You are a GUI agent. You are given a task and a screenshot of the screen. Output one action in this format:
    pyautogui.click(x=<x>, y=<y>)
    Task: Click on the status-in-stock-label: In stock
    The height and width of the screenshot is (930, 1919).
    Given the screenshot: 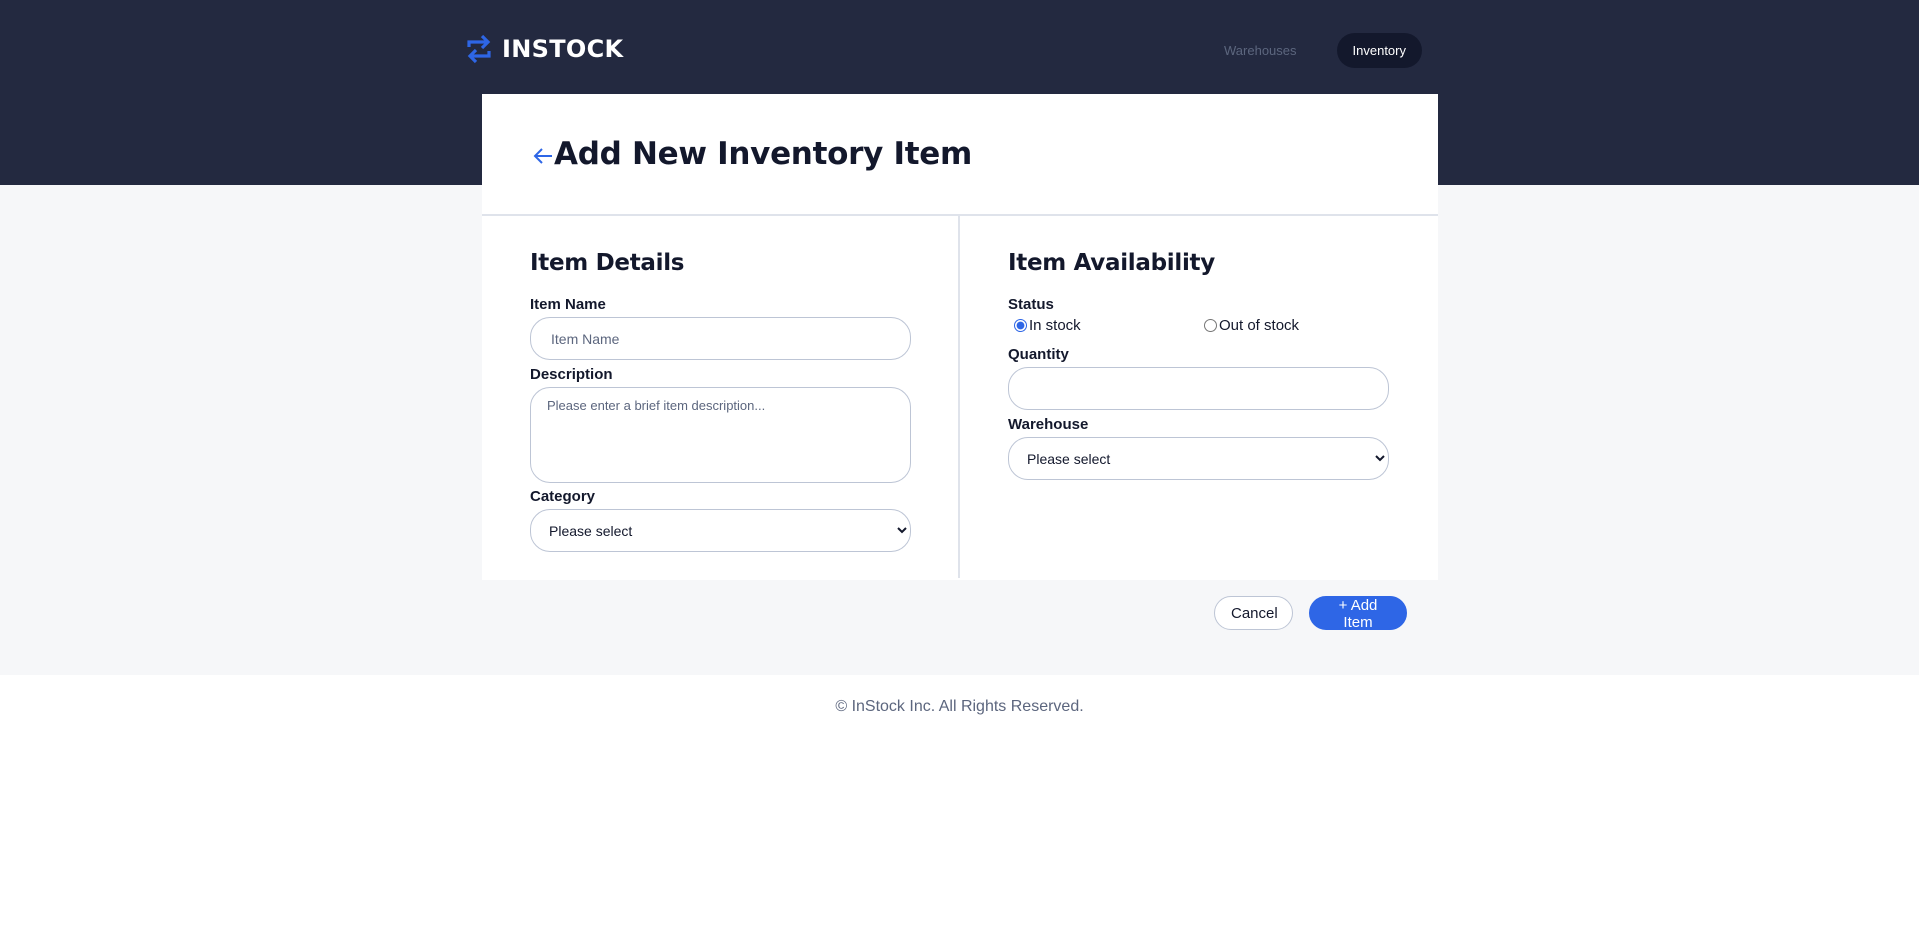 What is the action you would take?
    pyautogui.click(x=1055, y=325)
    